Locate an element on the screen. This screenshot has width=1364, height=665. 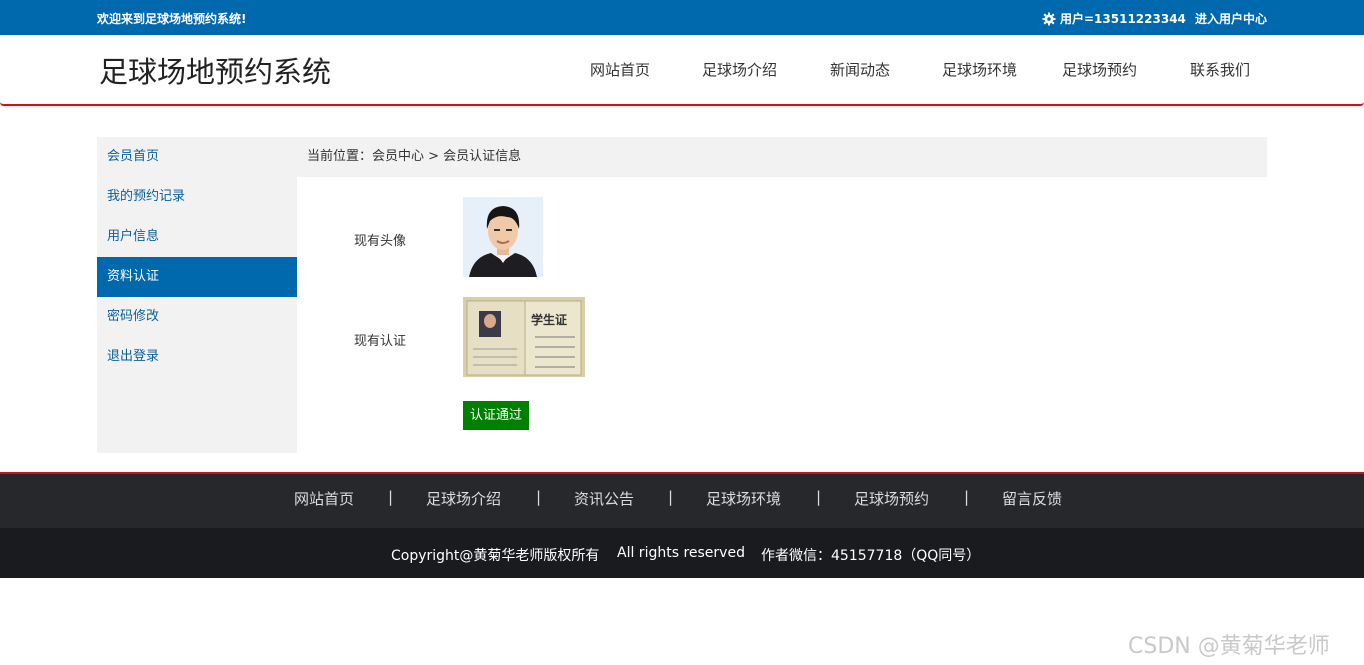
avatar-label: 现有头像 is located at coordinates (380, 241).